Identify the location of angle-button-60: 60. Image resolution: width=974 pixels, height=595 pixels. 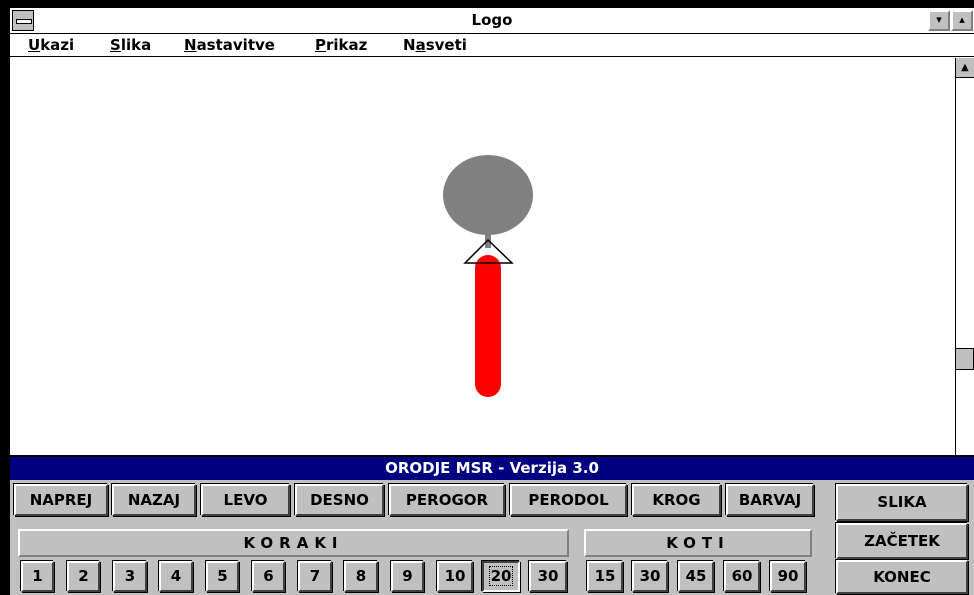
(742, 576).